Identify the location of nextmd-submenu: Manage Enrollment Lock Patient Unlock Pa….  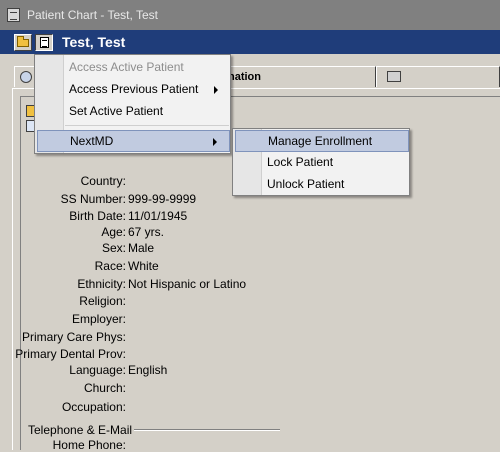
(321, 162).